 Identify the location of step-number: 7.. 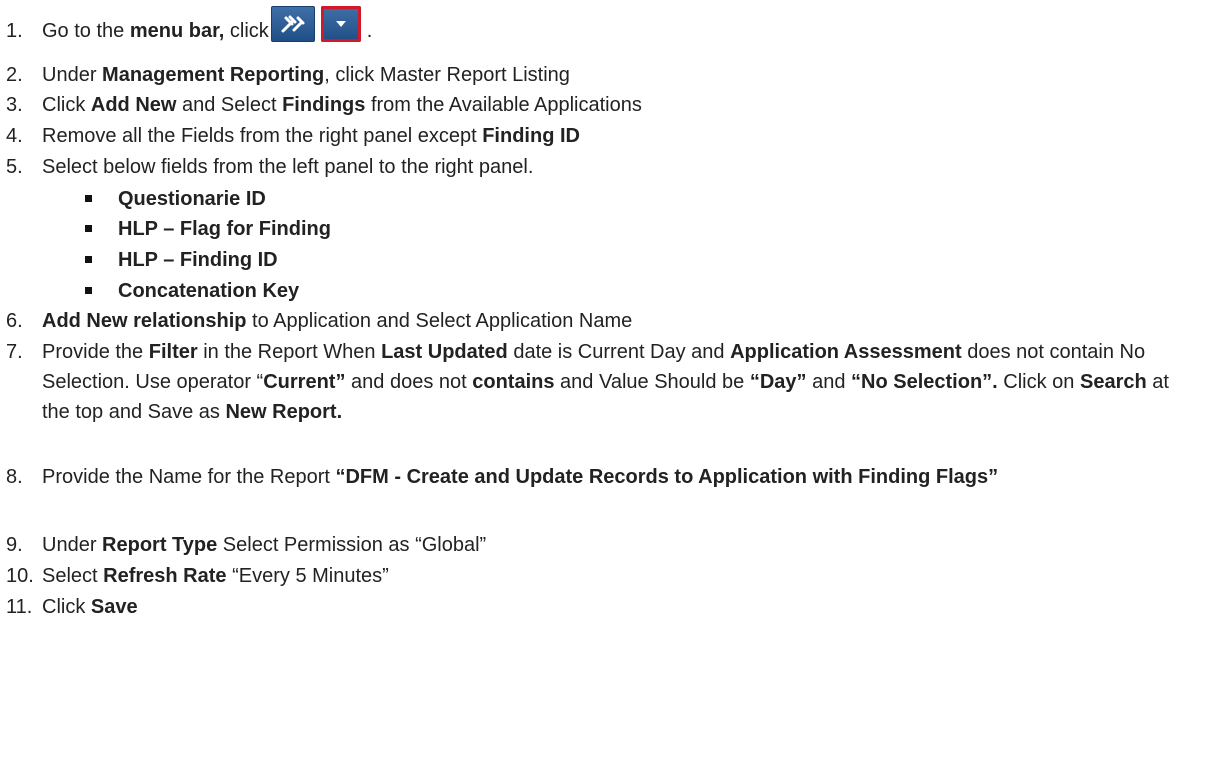
(14, 352).